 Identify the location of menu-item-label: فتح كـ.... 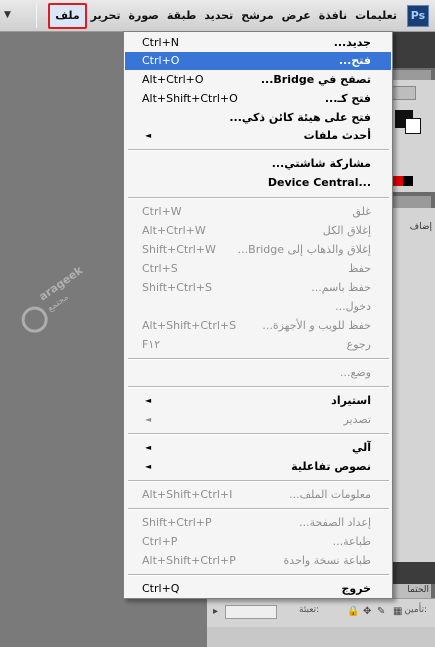
(347, 98).